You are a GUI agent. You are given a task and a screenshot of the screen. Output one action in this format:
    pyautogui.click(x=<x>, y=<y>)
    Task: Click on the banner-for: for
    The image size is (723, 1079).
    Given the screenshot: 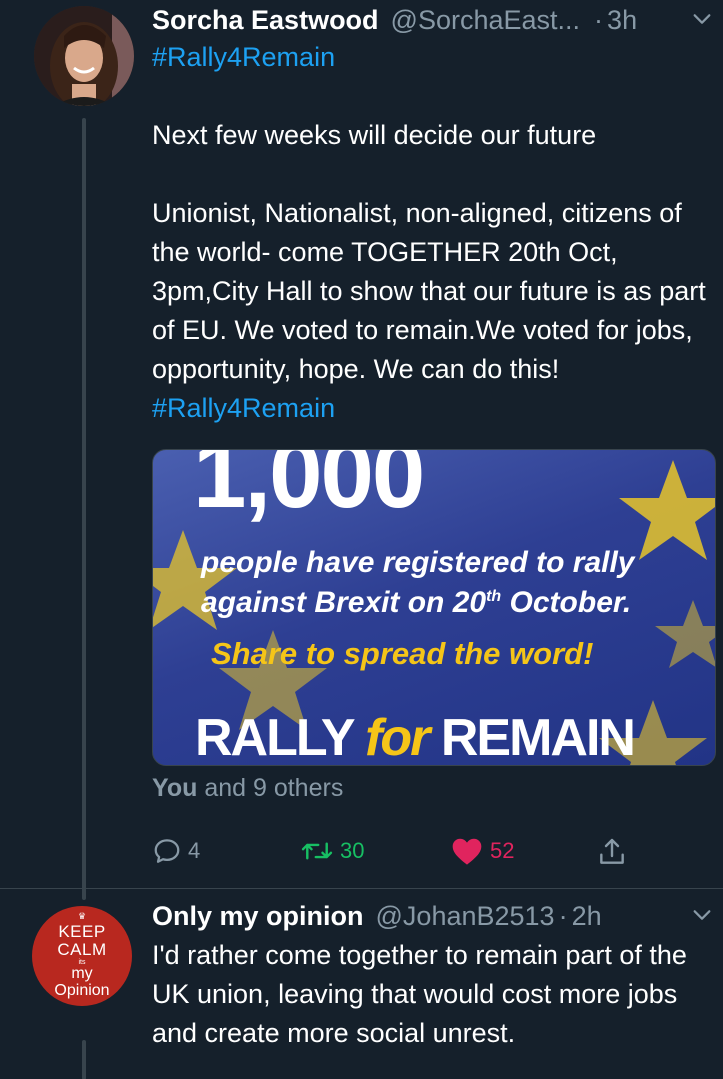 What is the action you would take?
    pyautogui.click(x=397, y=737)
    